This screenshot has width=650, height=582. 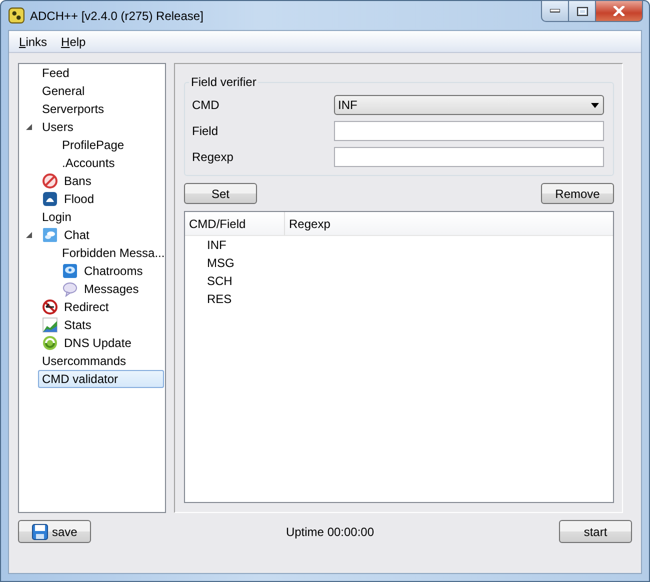 I want to click on app-logo-icon, so click(x=16, y=15).